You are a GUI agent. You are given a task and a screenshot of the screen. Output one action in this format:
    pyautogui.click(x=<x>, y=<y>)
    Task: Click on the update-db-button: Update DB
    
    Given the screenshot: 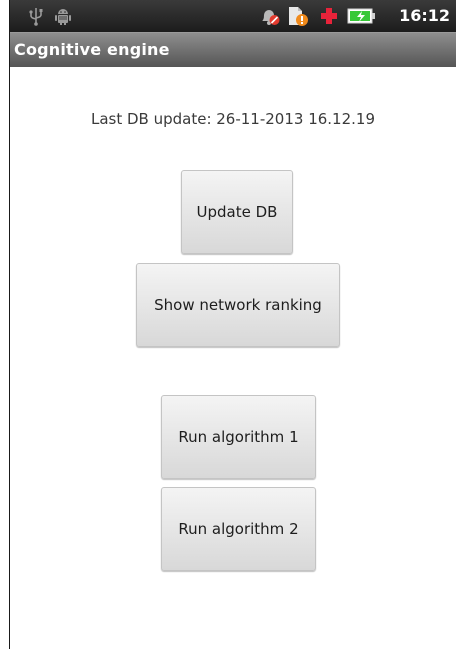 What is the action you would take?
    pyautogui.click(x=237, y=212)
    